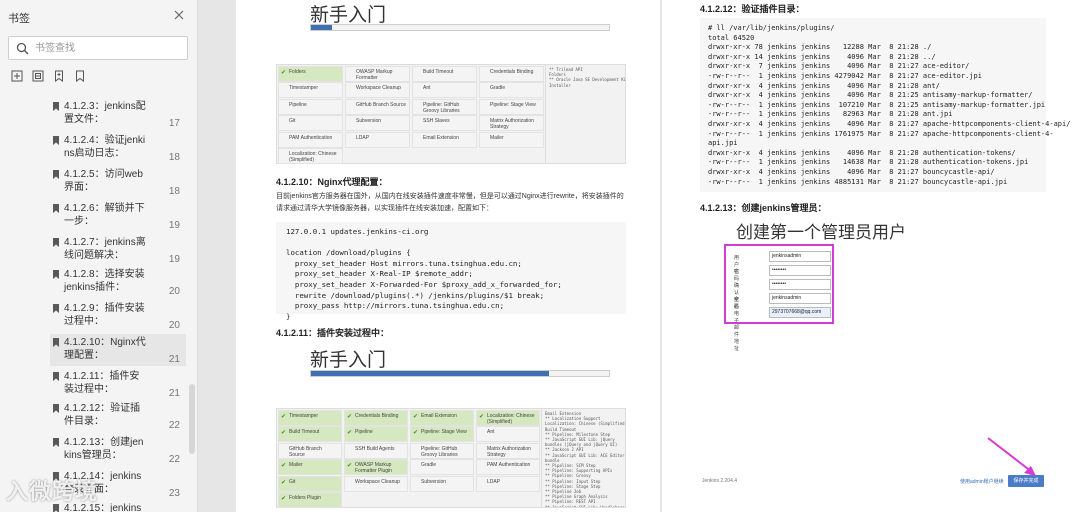 This screenshot has width=1080, height=512. Describe the element at coordinates (800, 284) in the screenshot. I see `confirm-password-field: ••••••••` at that location.